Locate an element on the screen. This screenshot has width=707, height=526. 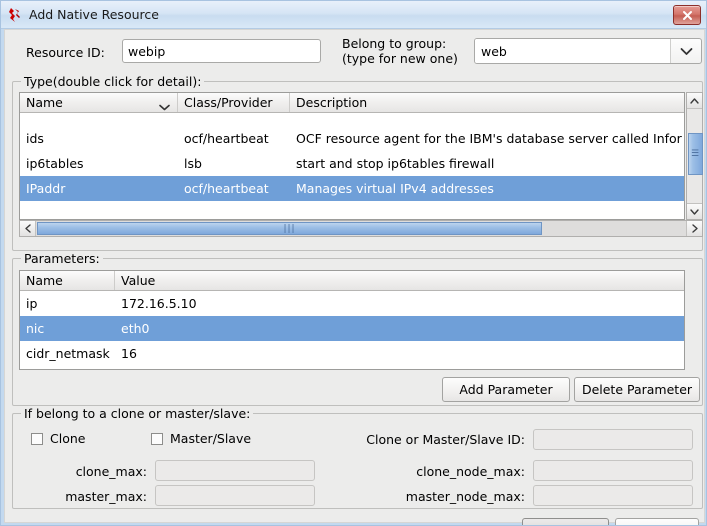
title-bar: Add Native Resource is located at coordinates (353, 15).